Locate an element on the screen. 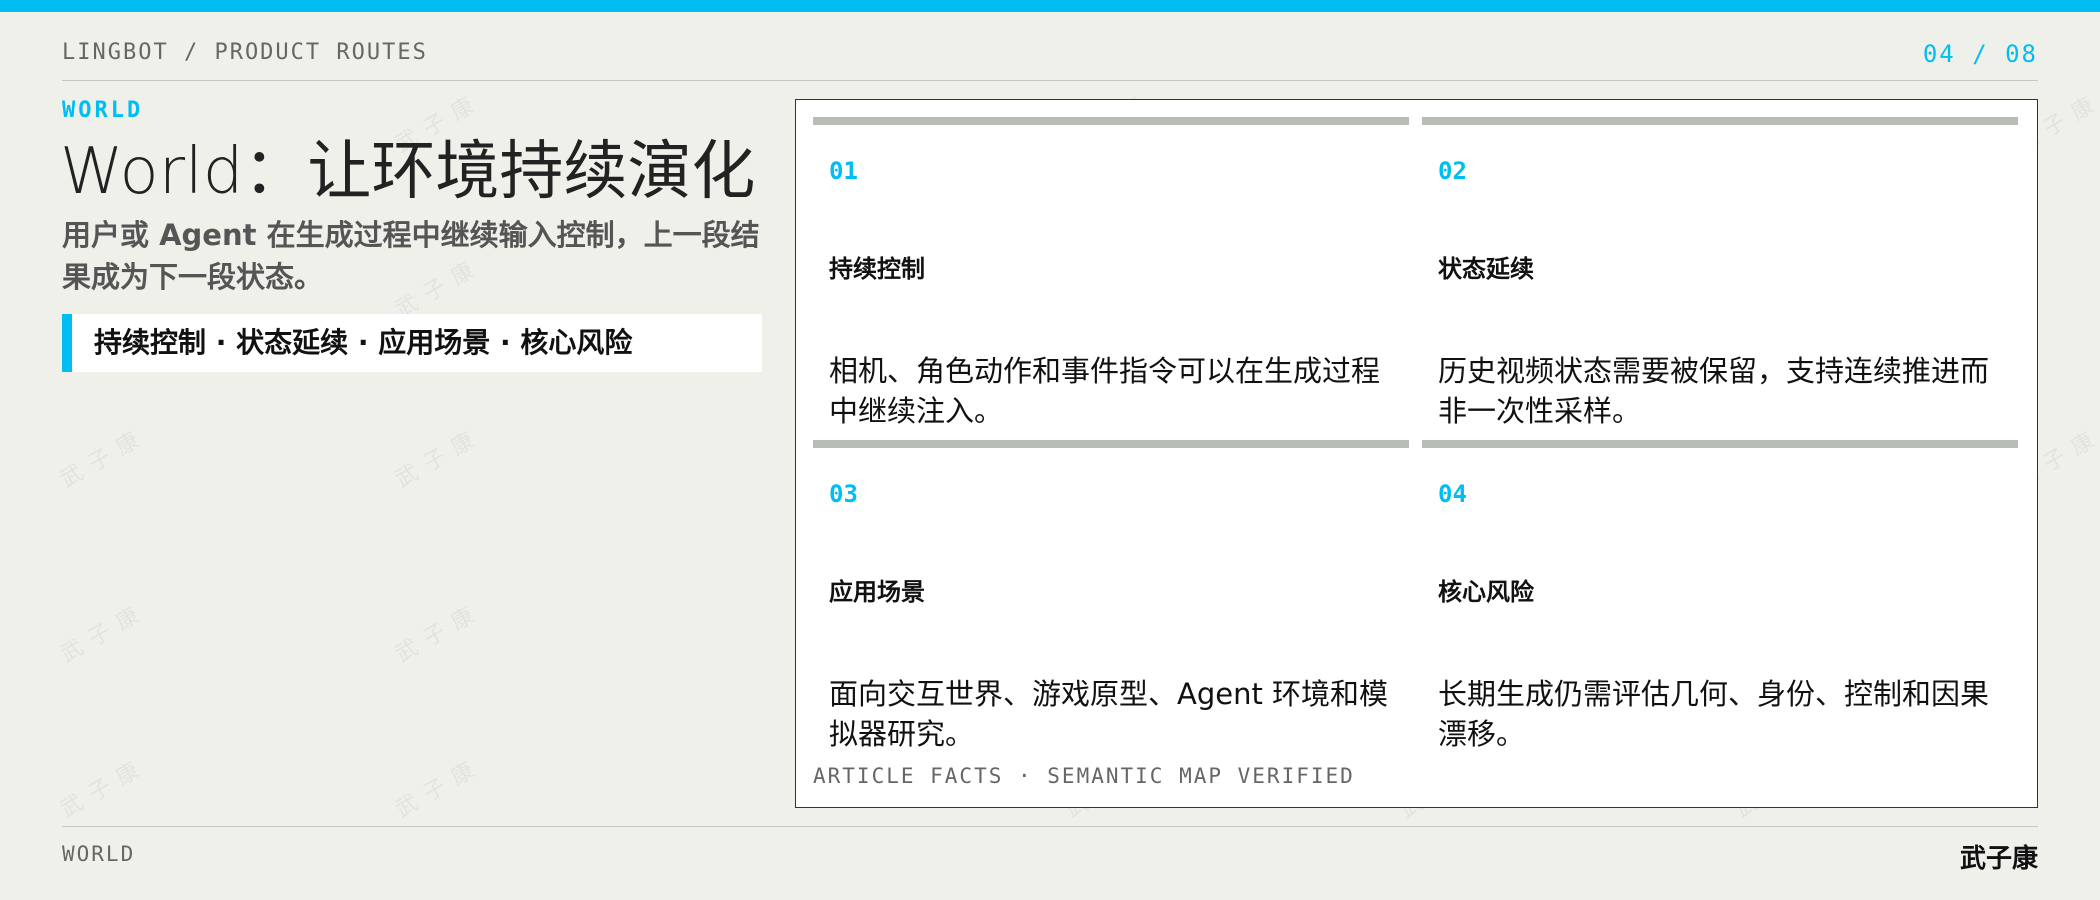 The width and height of the screenshot is (2100, 900). card-number: 01 is located at coordinates (843, 171).